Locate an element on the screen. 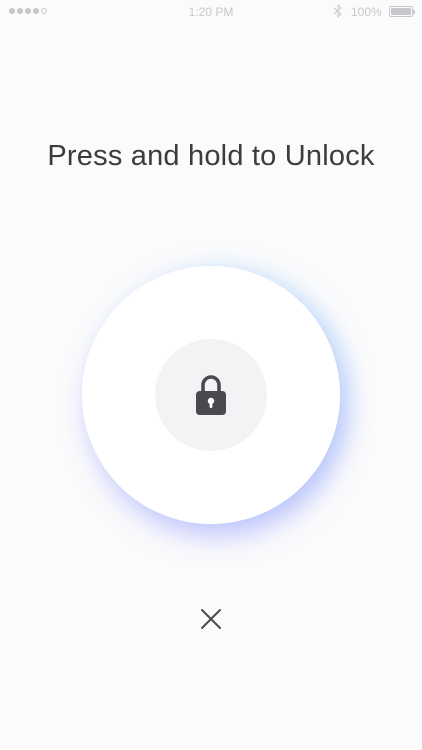  unlock-prompt: Press and hold to Unlock is located at coordinates (211, 156).